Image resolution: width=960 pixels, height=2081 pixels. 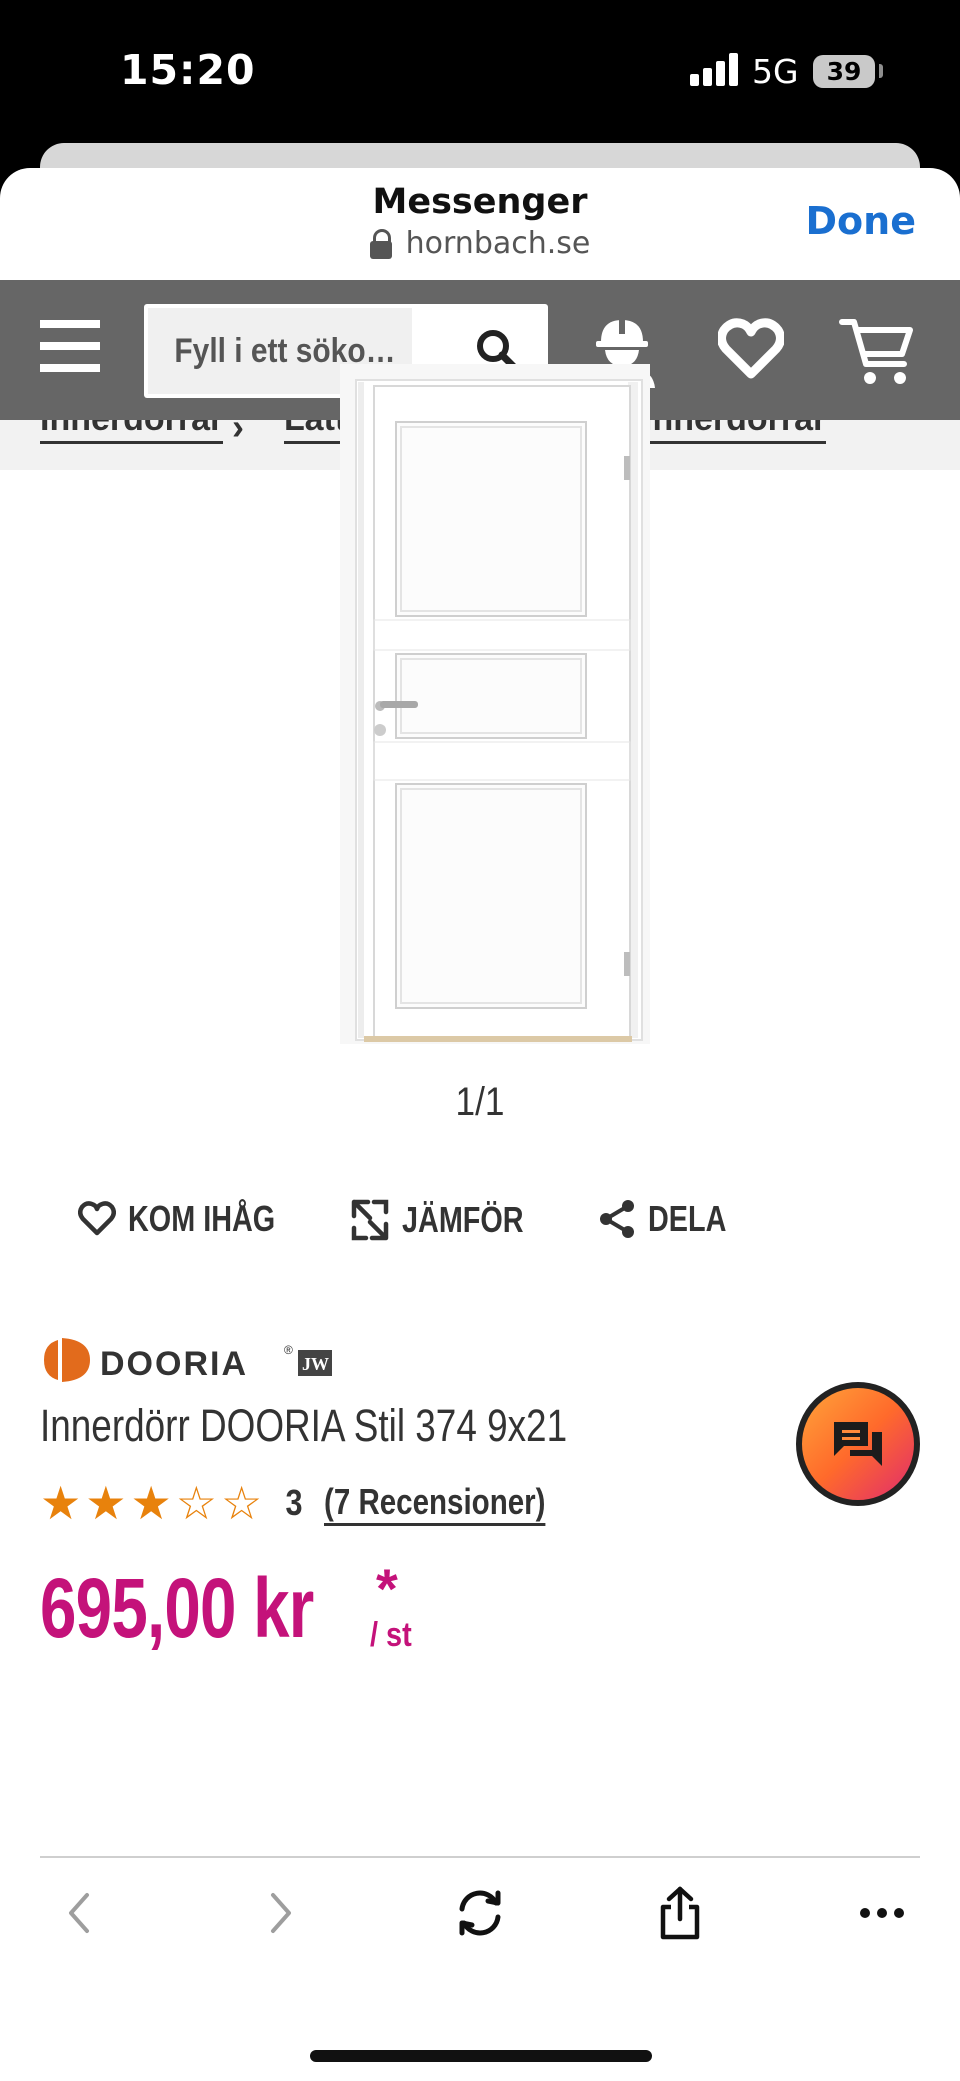 I want to click on battery-nub, so click(x=881, y=71).